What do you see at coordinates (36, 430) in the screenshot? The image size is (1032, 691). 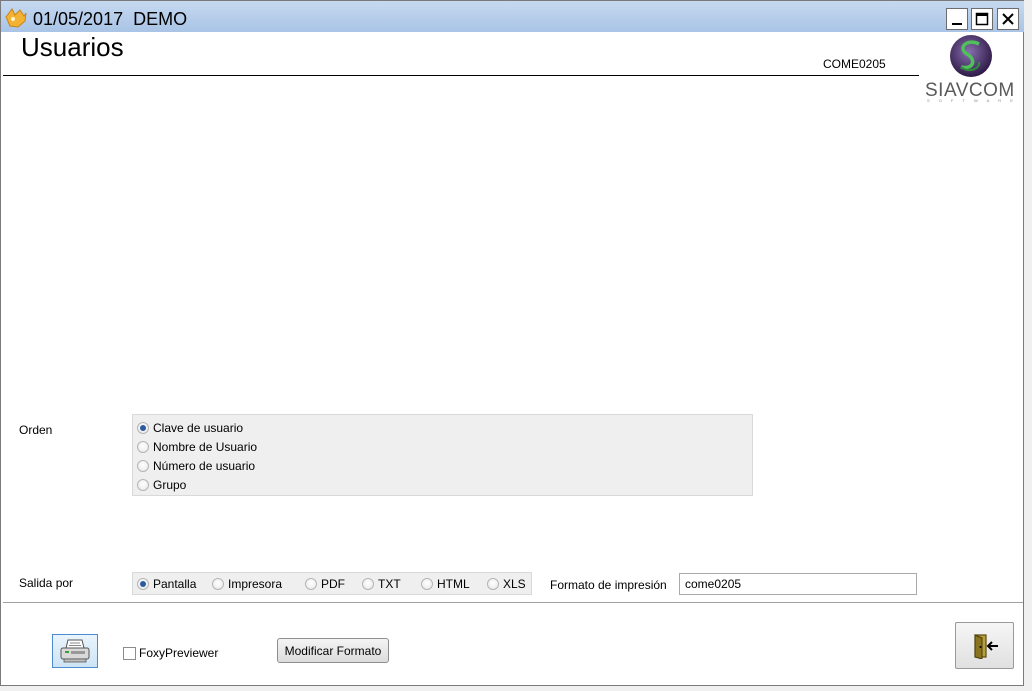 I see `orden-label: Orden` at bounding box center [36, 430].